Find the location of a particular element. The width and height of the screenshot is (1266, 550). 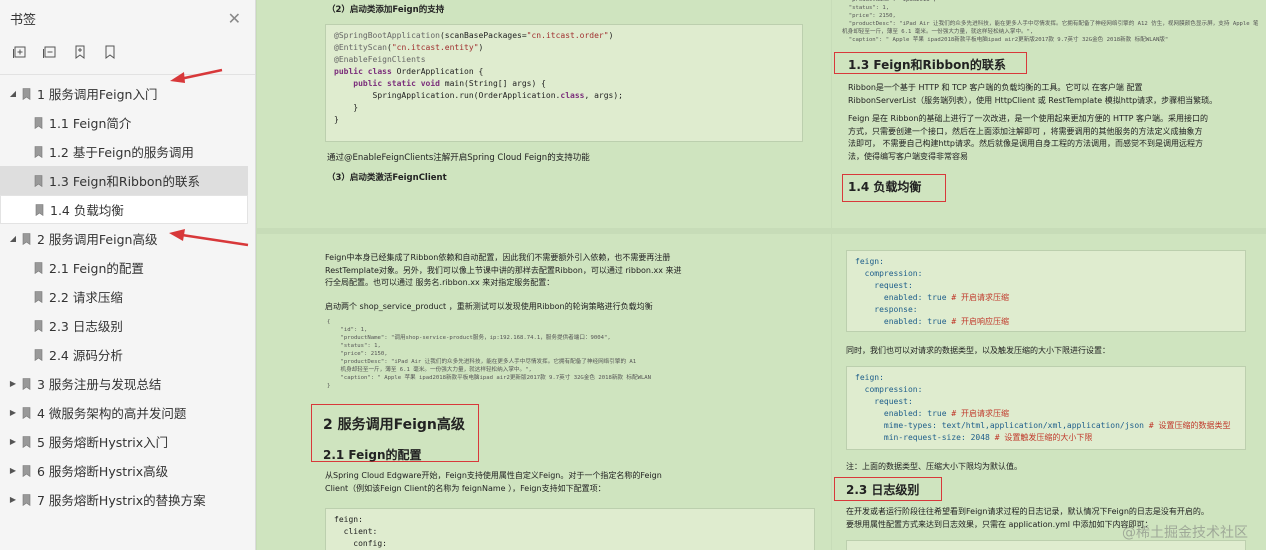

heading-2-3: 2.3 日志级别 is located at coordinates (883, 490).